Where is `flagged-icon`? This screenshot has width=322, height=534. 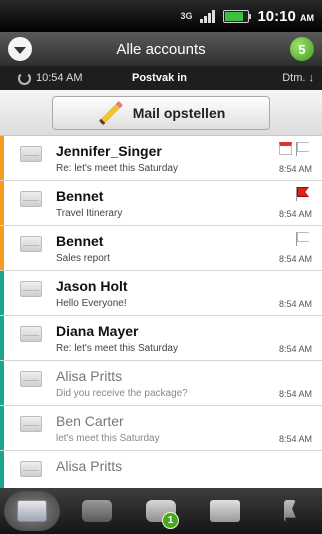
flagged-icon is located at coordinates (289, 511).